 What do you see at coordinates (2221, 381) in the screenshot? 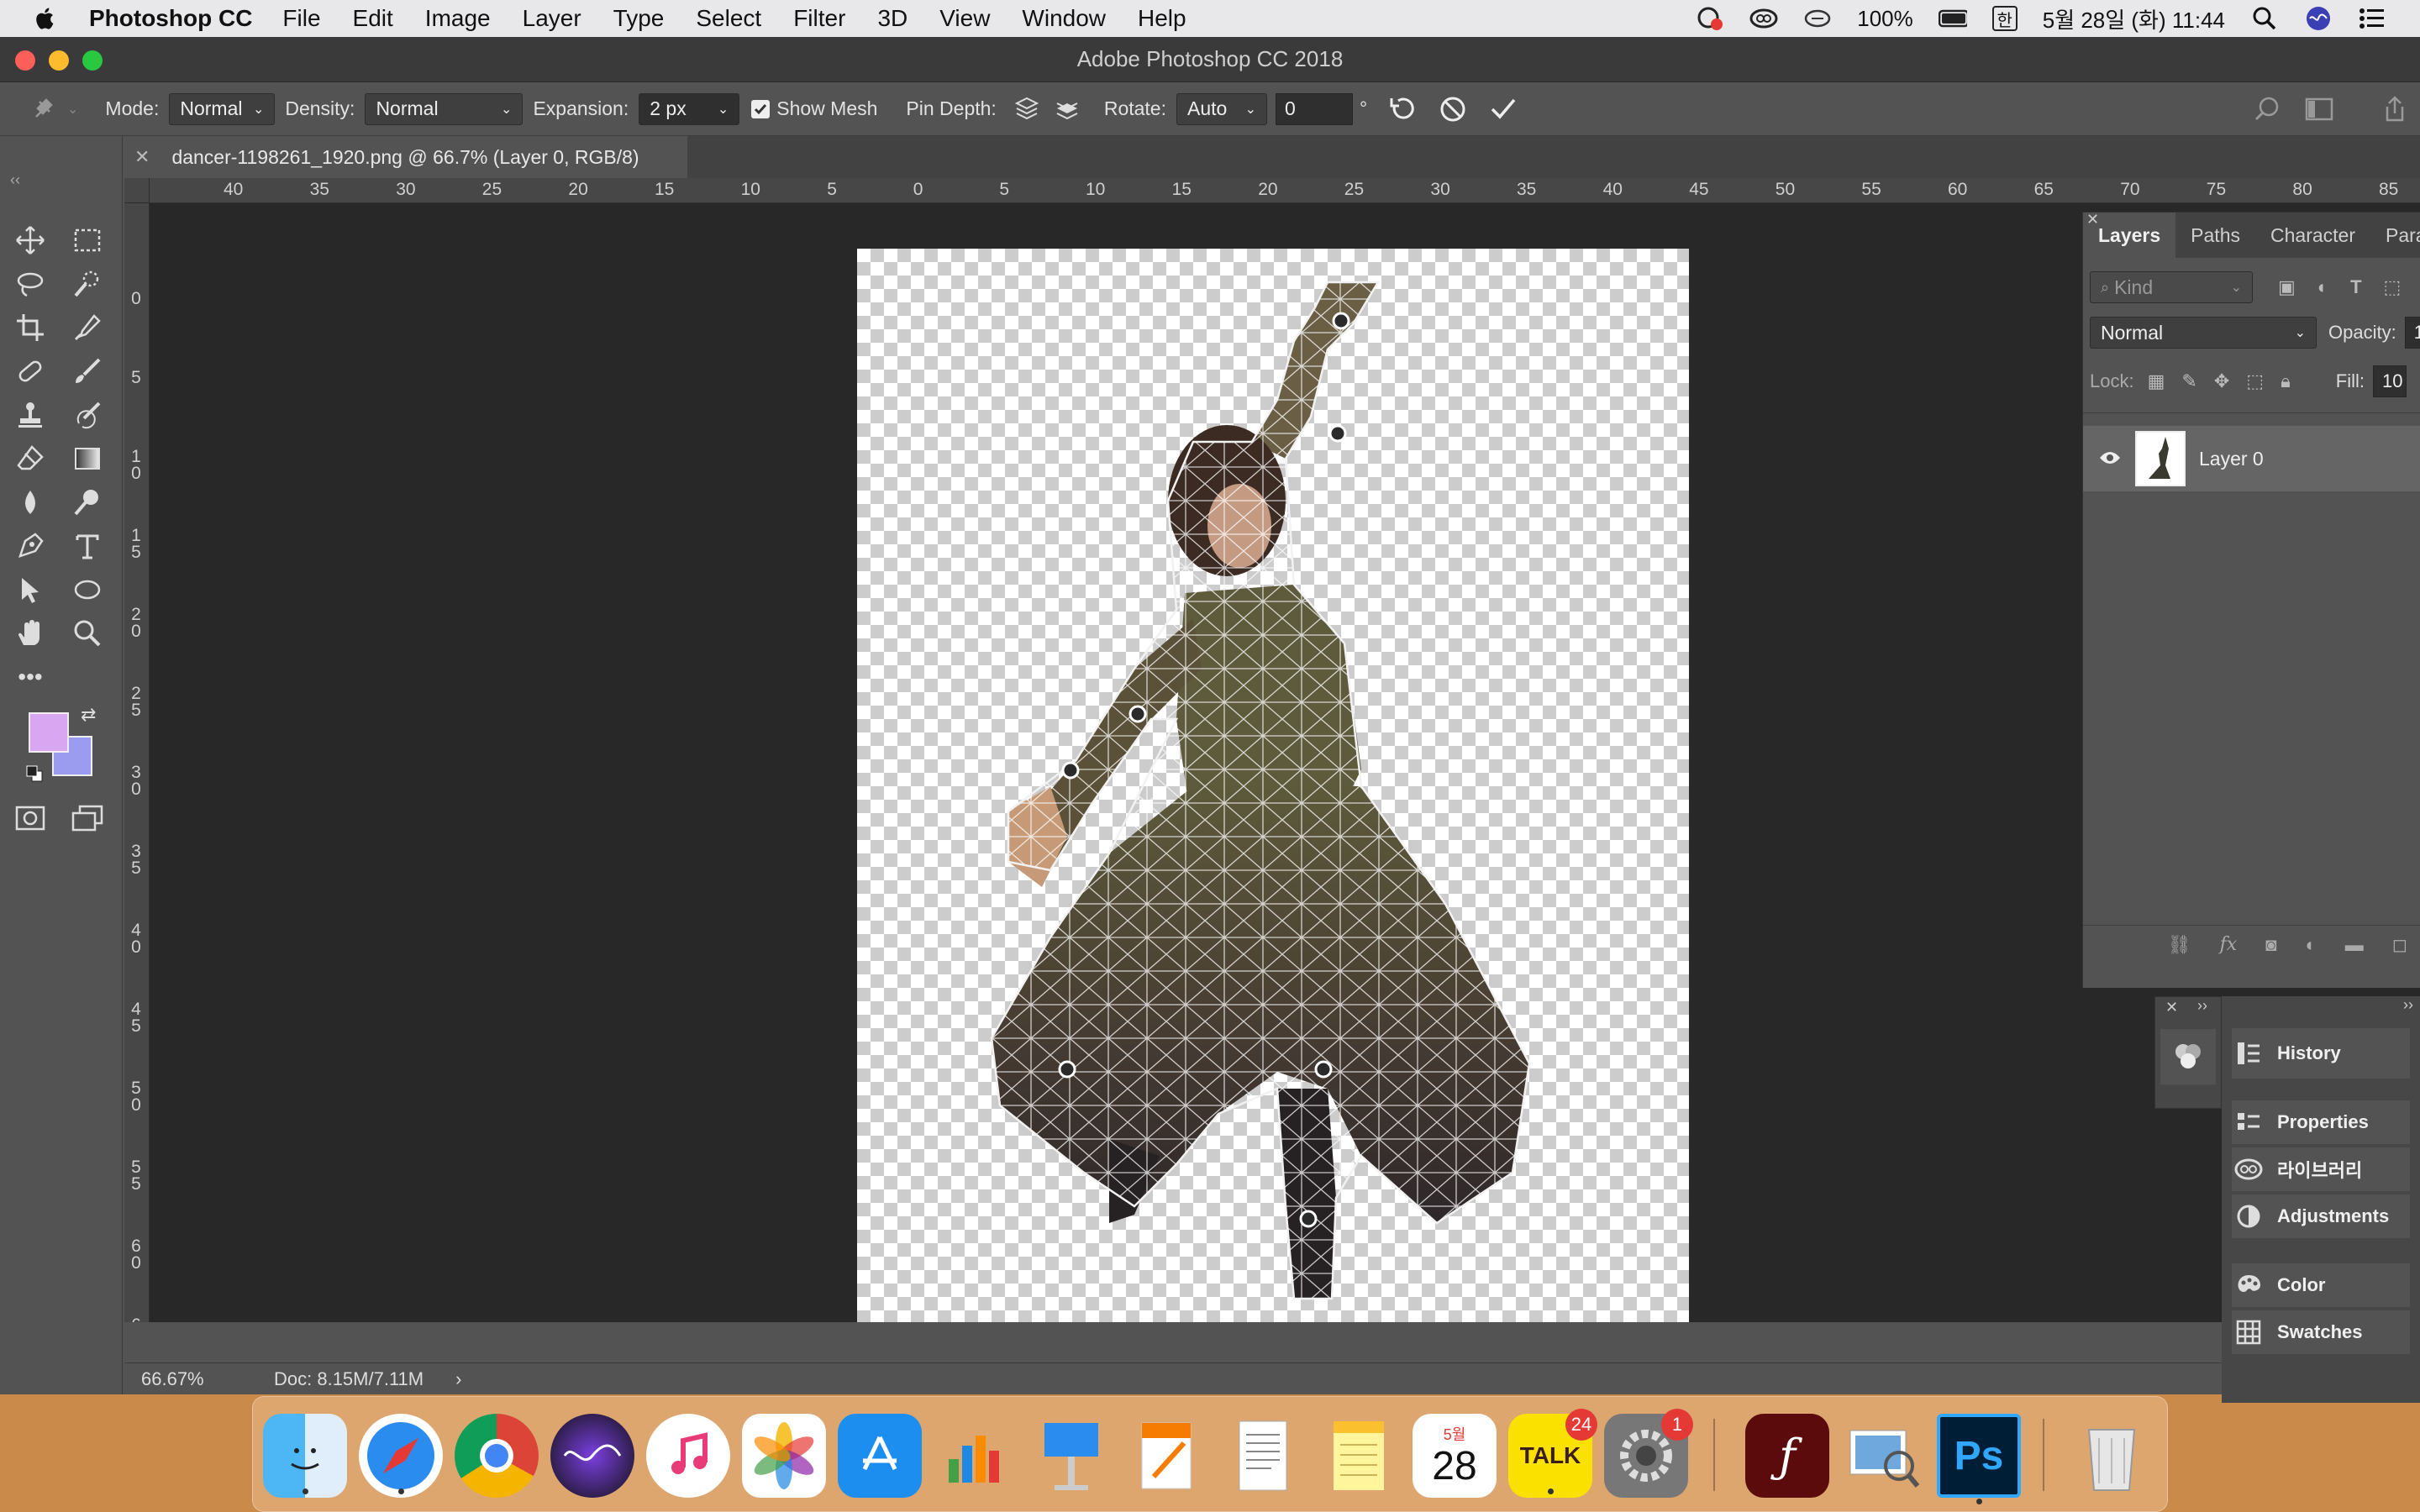
I see `lock-position-icon: ✥` at bounding box center [2221, 381].